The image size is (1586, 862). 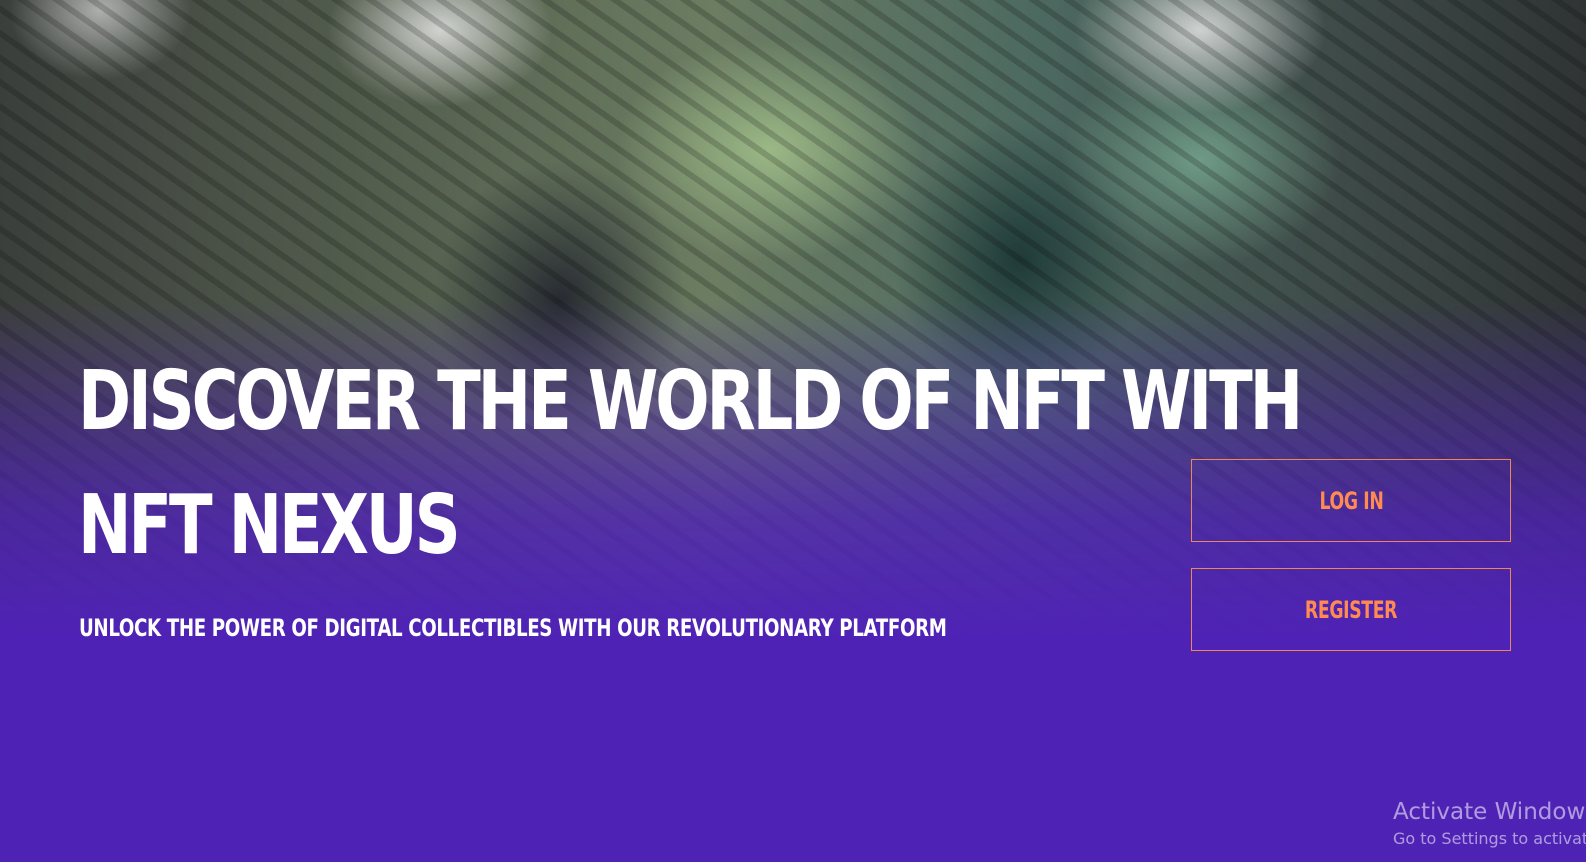 I want to click on hero-headline-line-1: DISCOVER THE WORLD OF NFT WITH, so click(x=690, y=401).